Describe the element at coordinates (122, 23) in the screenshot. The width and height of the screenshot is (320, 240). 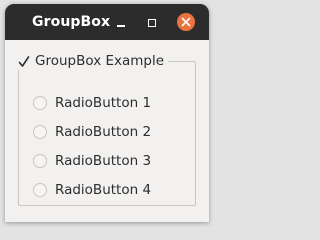
I see `minimize-icon` at that location.